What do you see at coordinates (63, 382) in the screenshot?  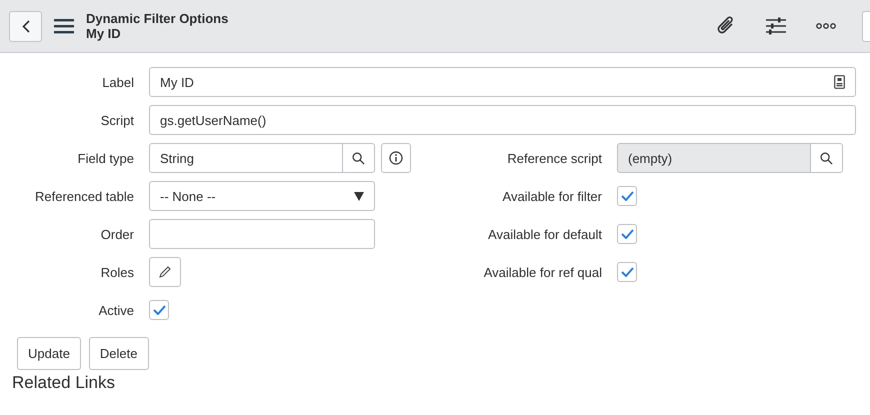 I see `section-heading: Related Links` at bounding box center [63, 382].